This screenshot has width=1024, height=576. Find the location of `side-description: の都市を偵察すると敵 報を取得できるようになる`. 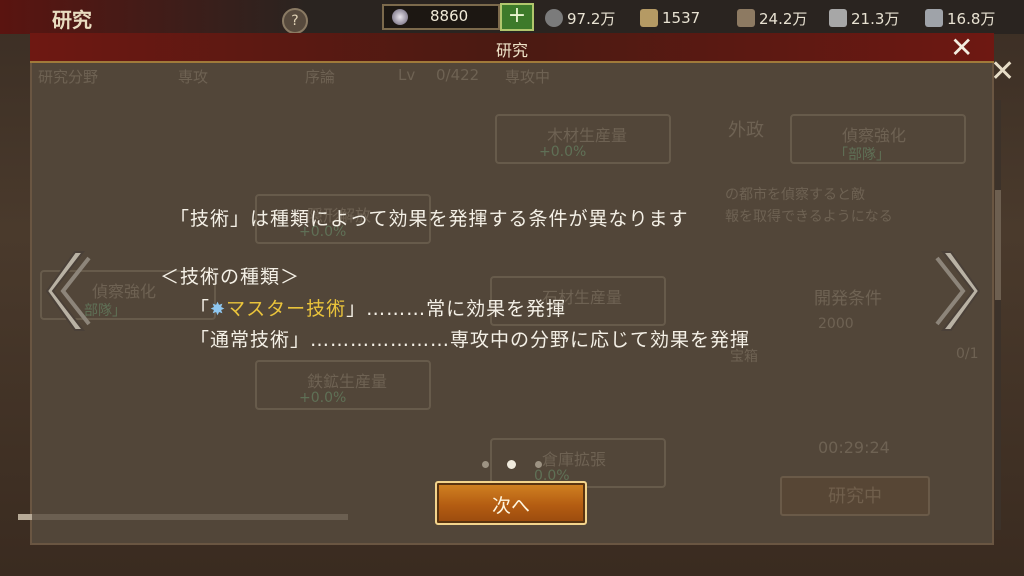

side-description: の都市を偵察すると敵 報を取得できるようになる is located at coordinates (809, 206).